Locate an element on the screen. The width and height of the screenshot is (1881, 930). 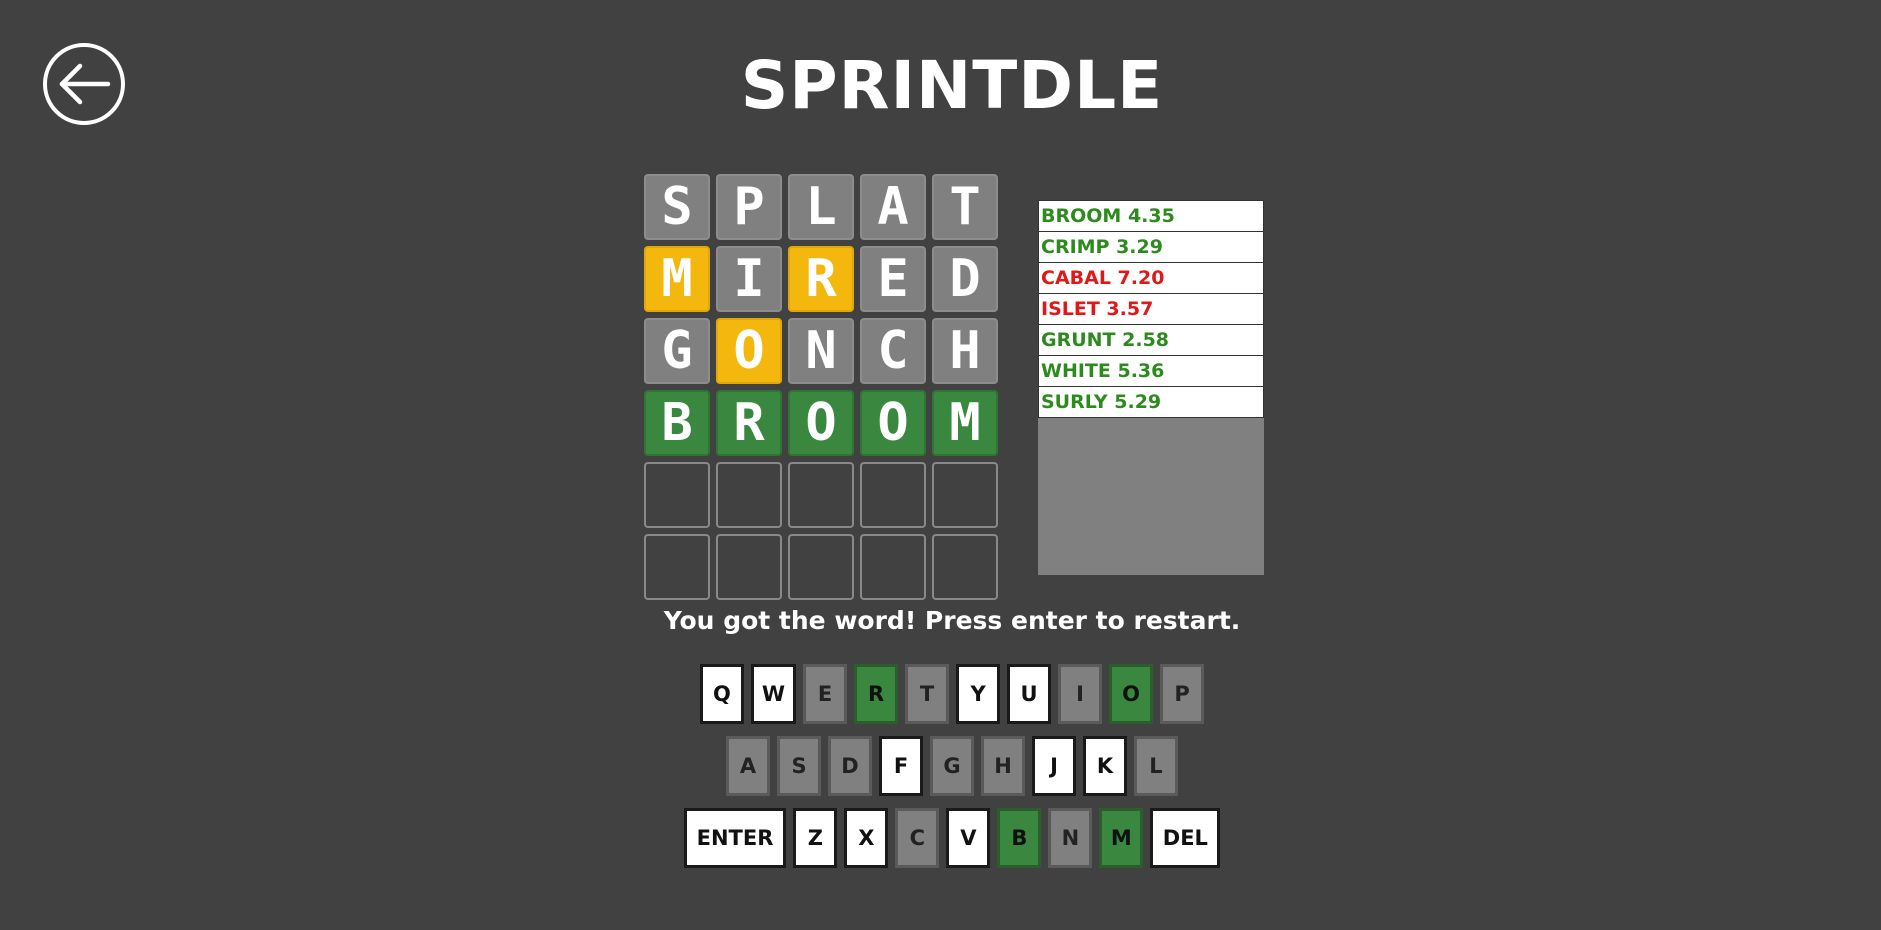
key-p: P is located at coordinates (1182, 694).